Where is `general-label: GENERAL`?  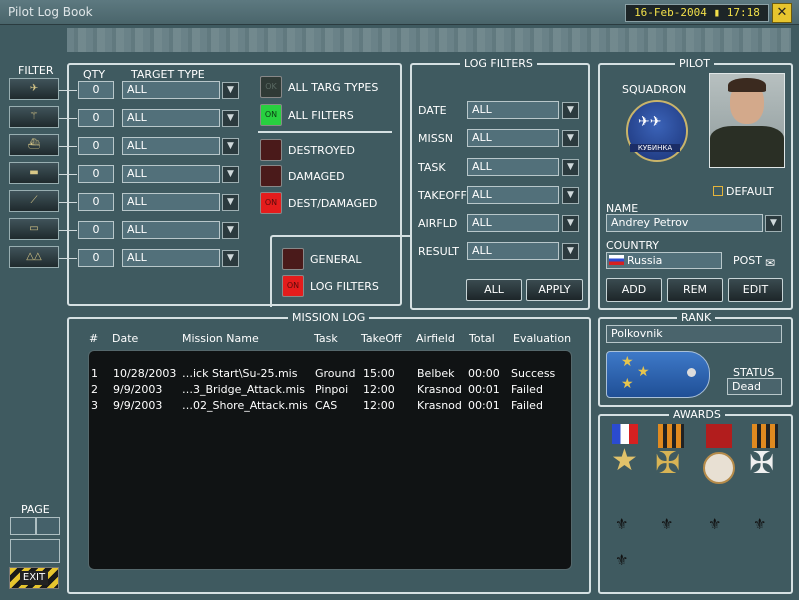
general-label: GENERAL is located at coordinates (336, 259).